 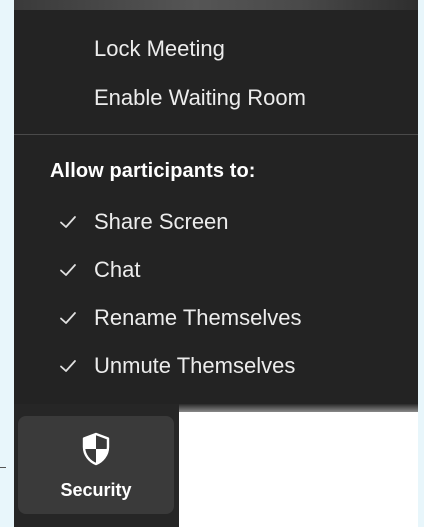 I want to click on security-button: Security, so click(x=96, y=465).